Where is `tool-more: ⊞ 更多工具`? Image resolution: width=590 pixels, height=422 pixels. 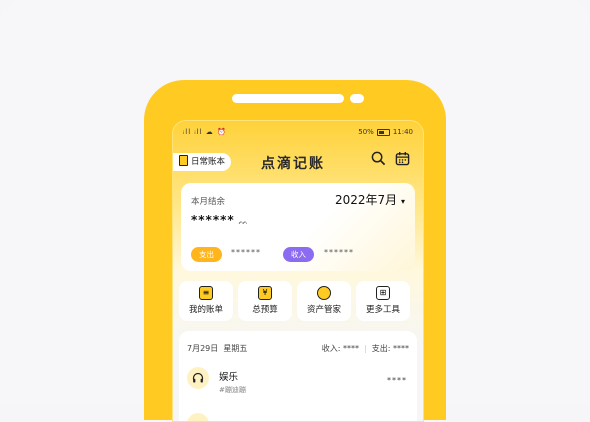
tool-more: ⊞ 更多工具 is located at coordinates (383, 301).